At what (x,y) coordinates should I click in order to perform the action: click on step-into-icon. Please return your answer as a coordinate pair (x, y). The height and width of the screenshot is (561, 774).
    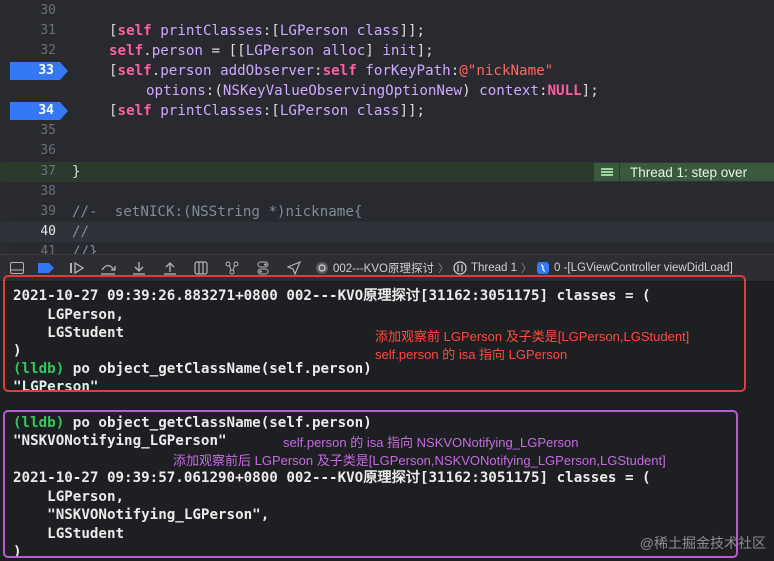
    Looking at the image, I should click on (138, 268).